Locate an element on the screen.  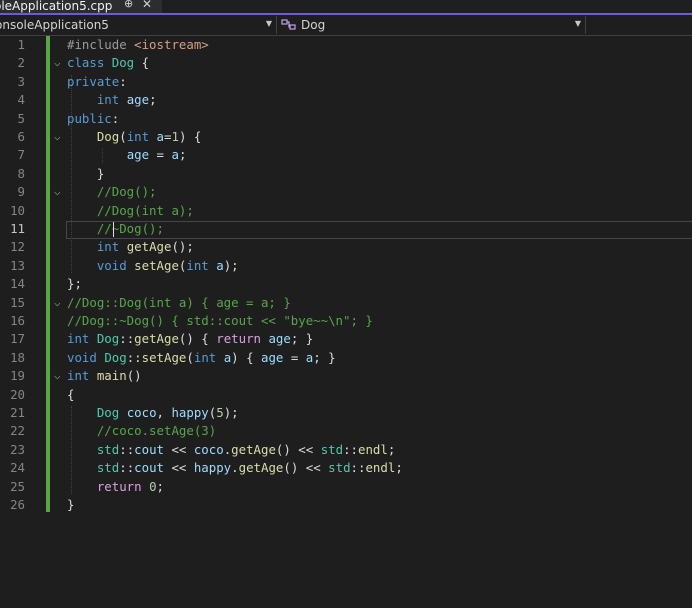
code-token: main is located at coordinates (111, 376).